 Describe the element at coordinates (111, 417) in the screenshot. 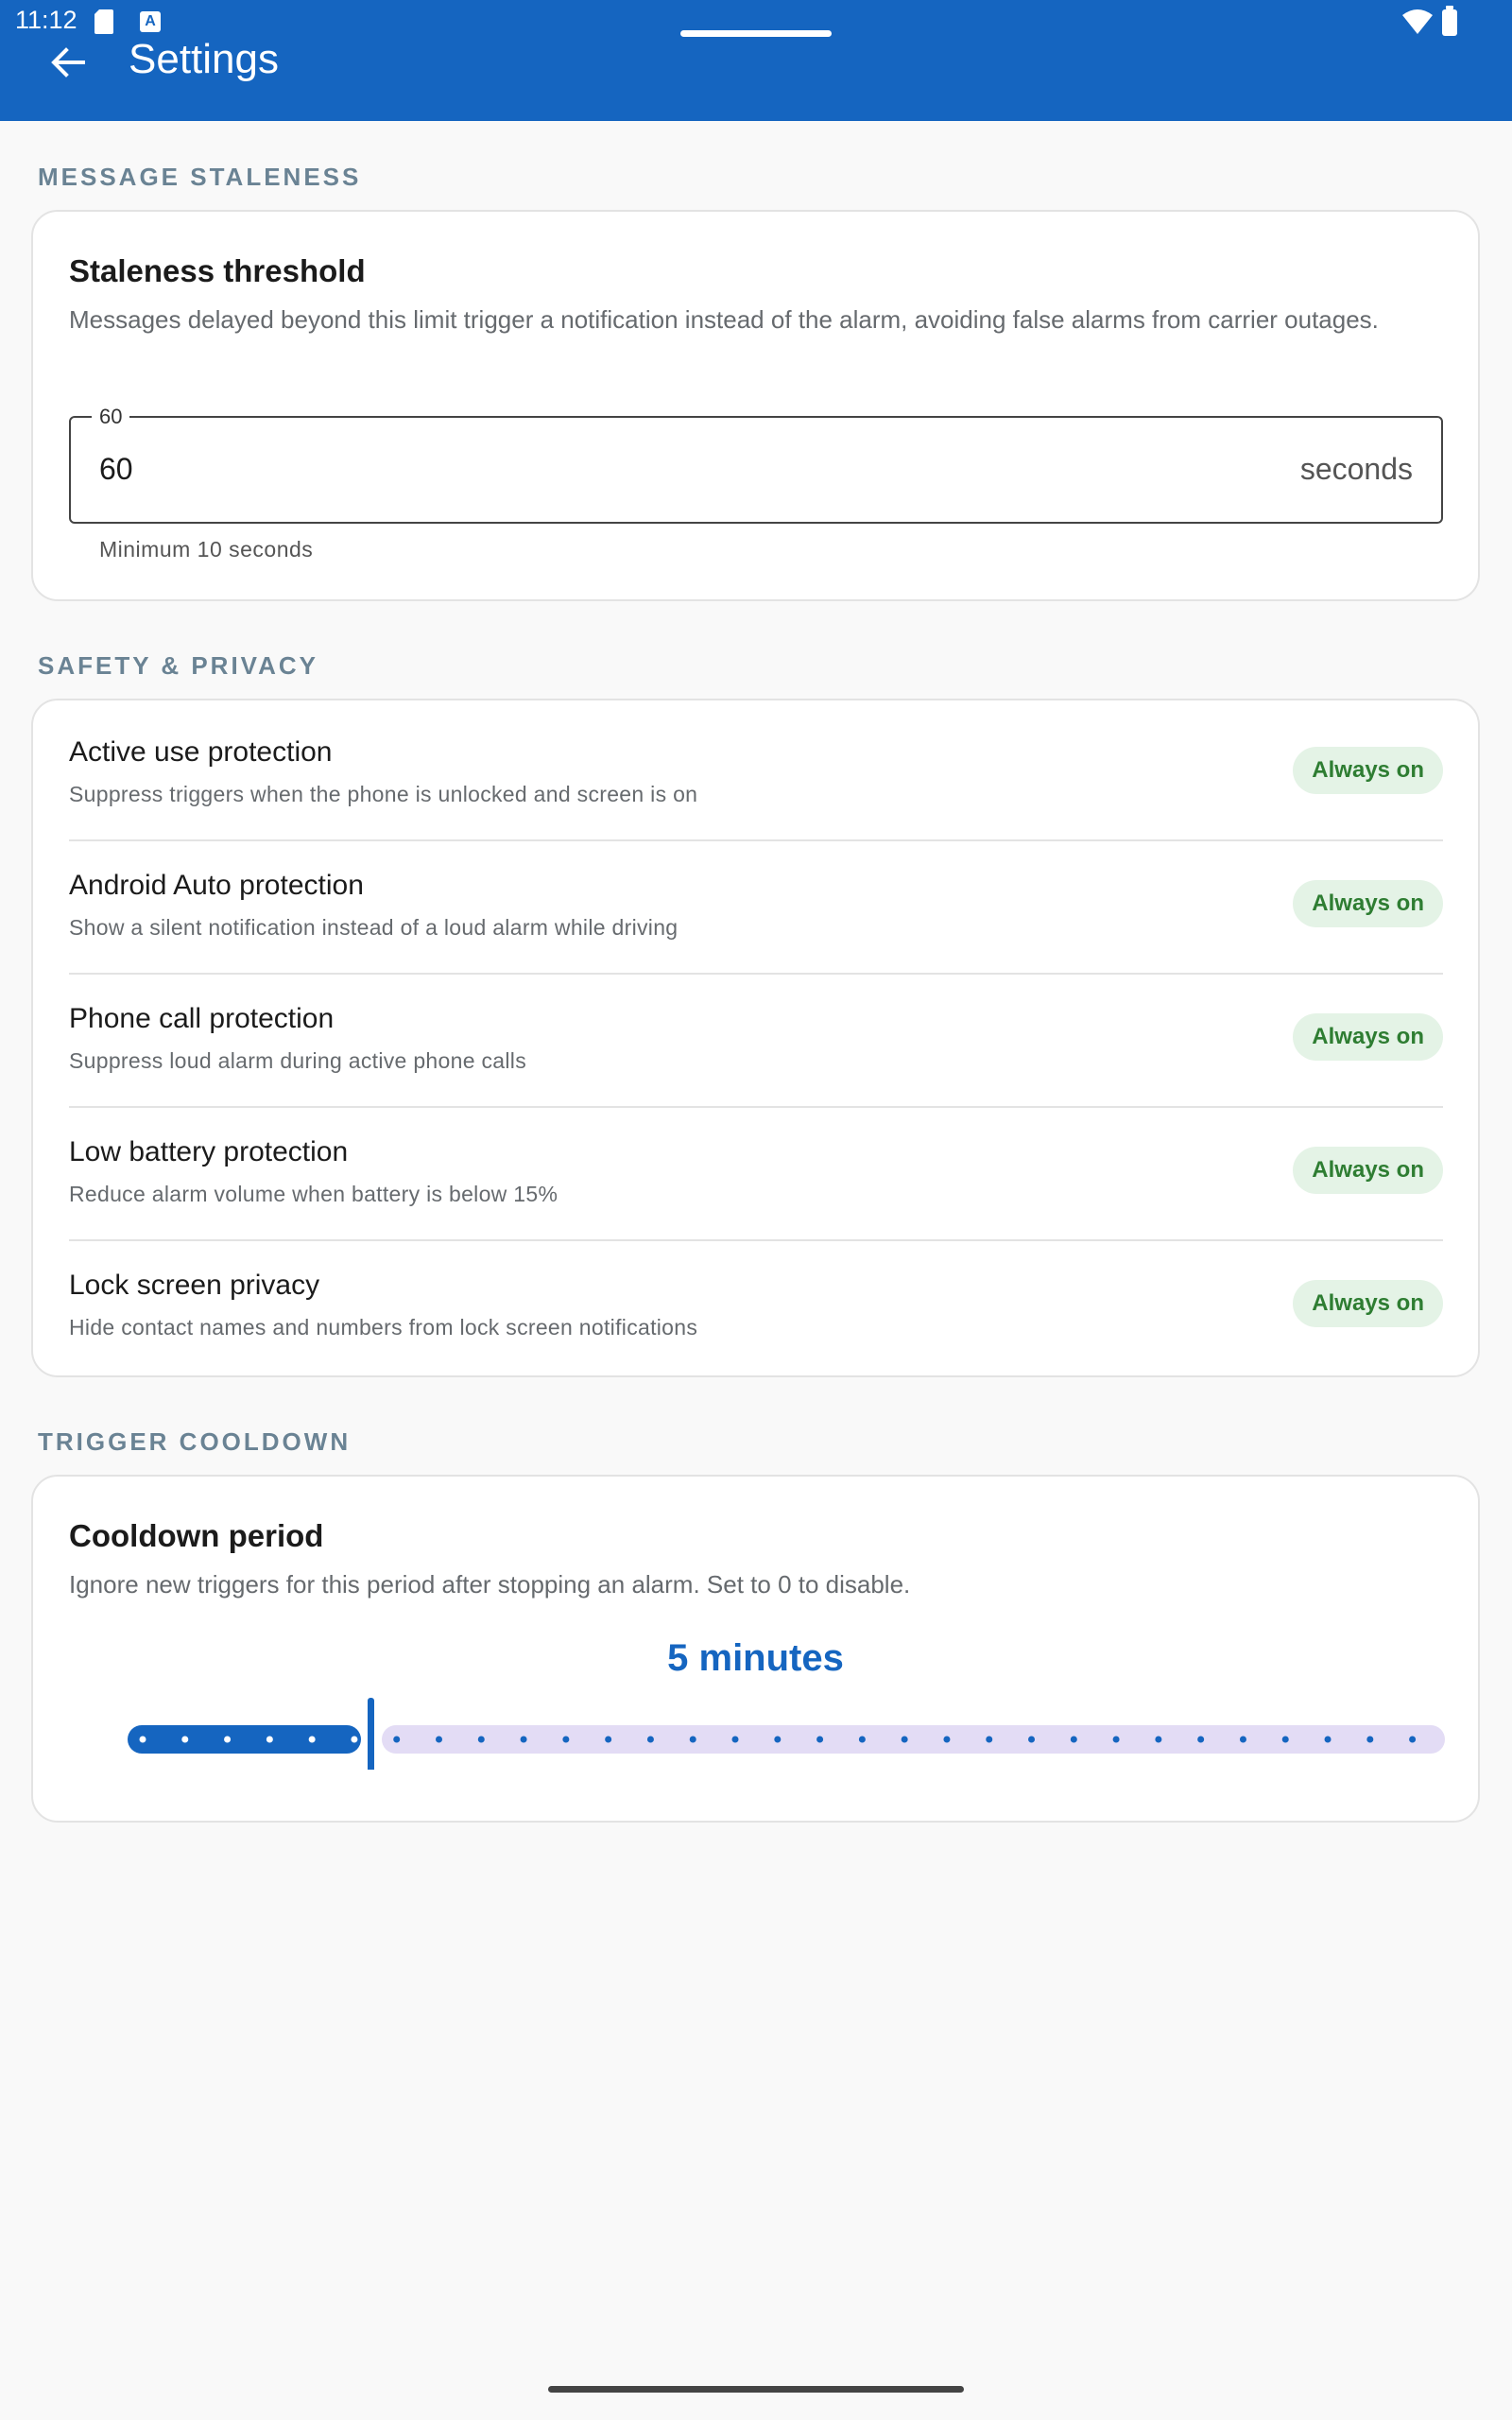

I see `staleness-input-label: 60` at that location.